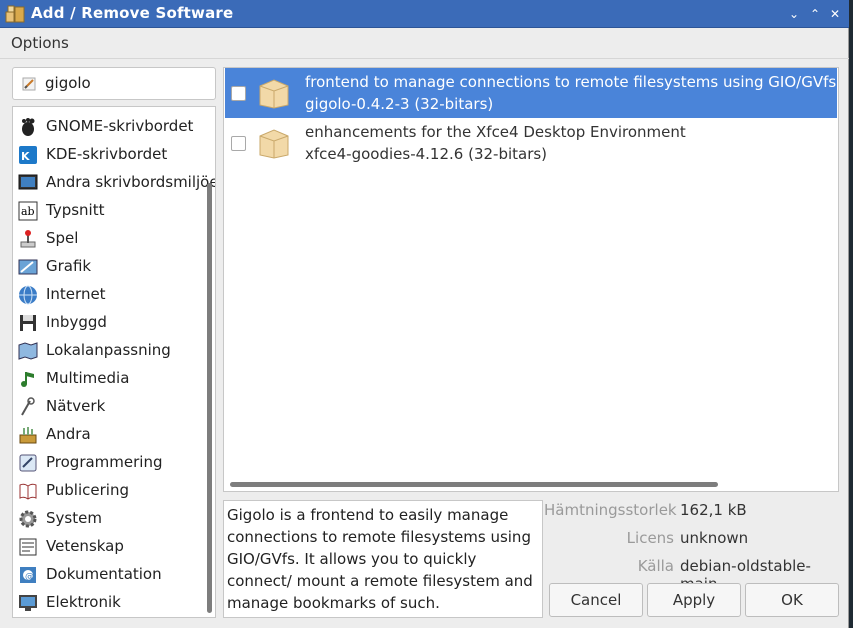  What do you see at coordinates (104, 462) in the screenshot?
I see `category-label: Programmering` at bounding box center [104, 462].